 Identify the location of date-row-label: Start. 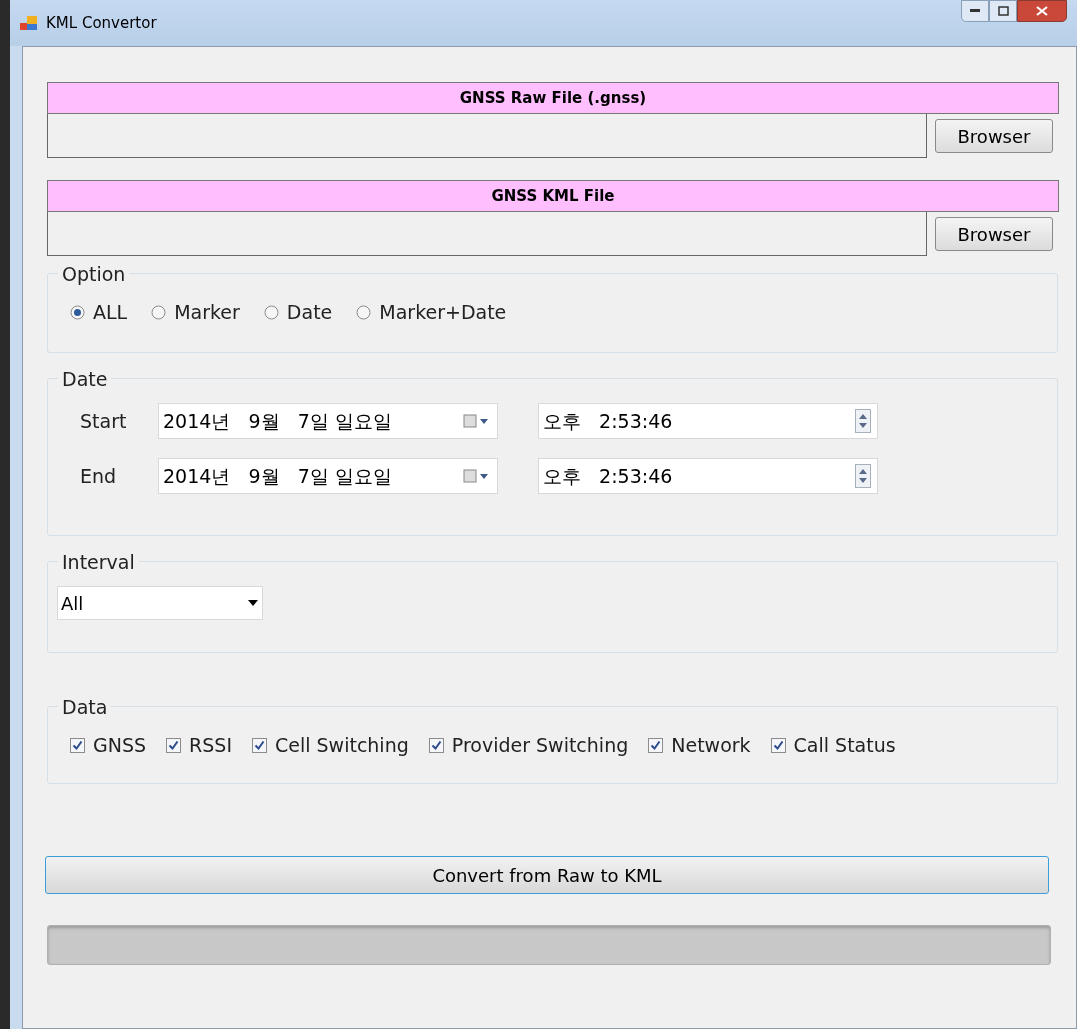
(104, 421).